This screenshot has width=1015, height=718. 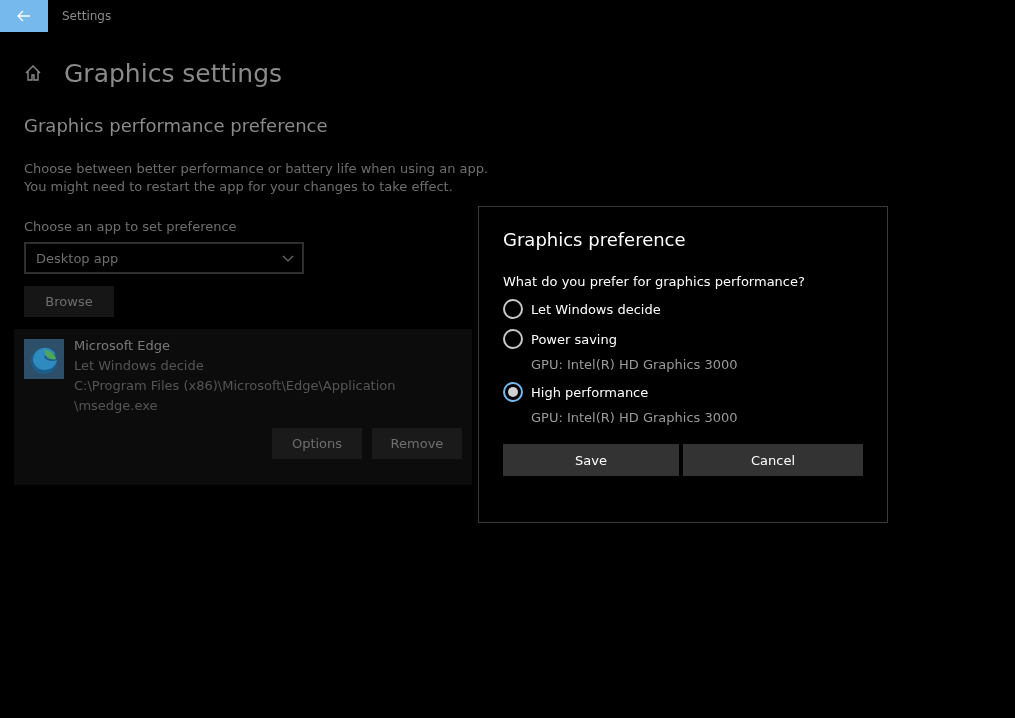 I want to click on section-title: Graphics performance preference, so click(x=176, y=125).